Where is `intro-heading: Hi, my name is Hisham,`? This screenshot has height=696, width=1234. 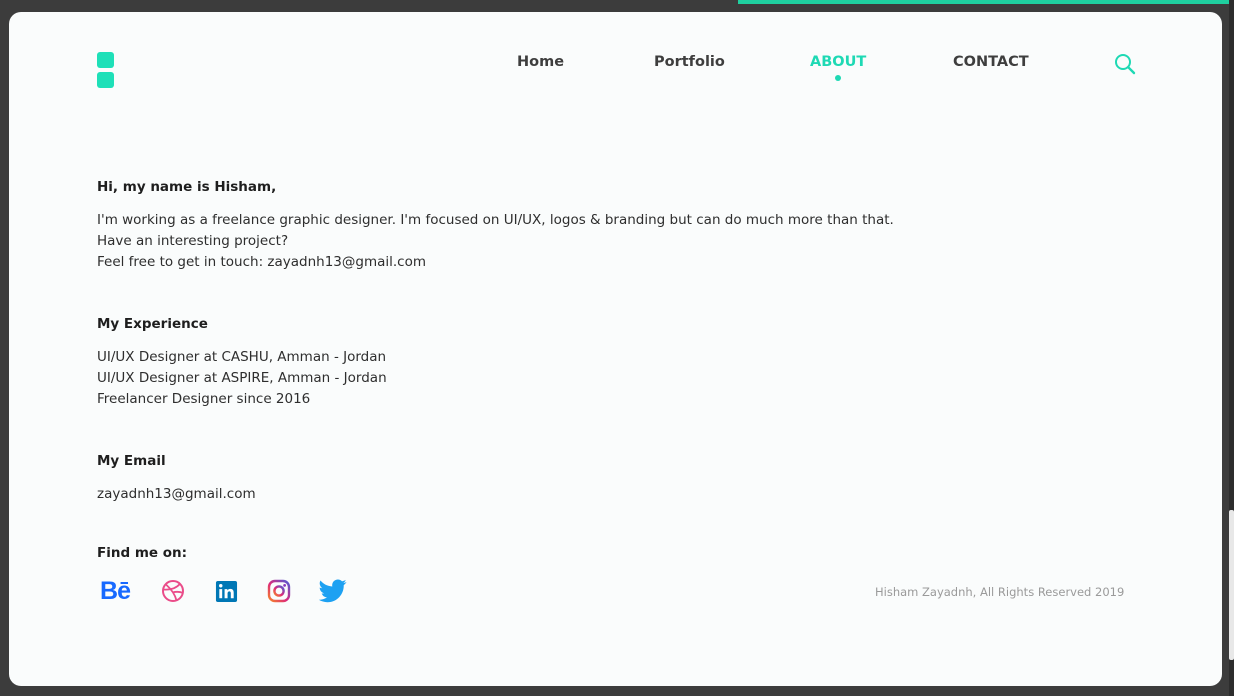 intro-heading: Hi, my name is Hisham, is located at coordinates (187, 187).